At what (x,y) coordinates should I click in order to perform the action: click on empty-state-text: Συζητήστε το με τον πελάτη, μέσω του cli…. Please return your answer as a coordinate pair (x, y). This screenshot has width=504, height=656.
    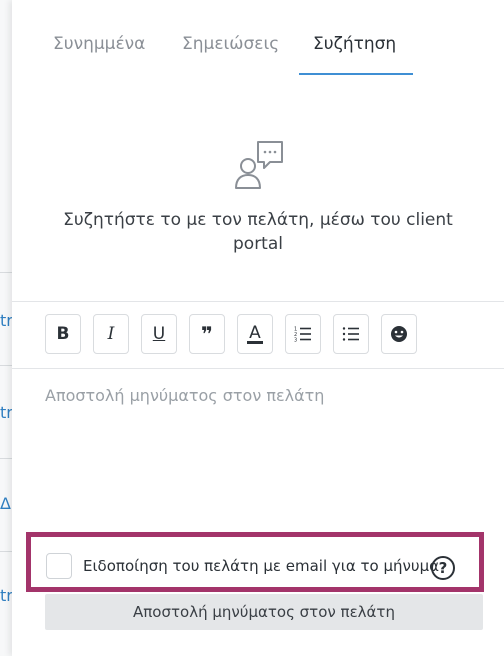
    Looking at the image, I should click on (258, 232).